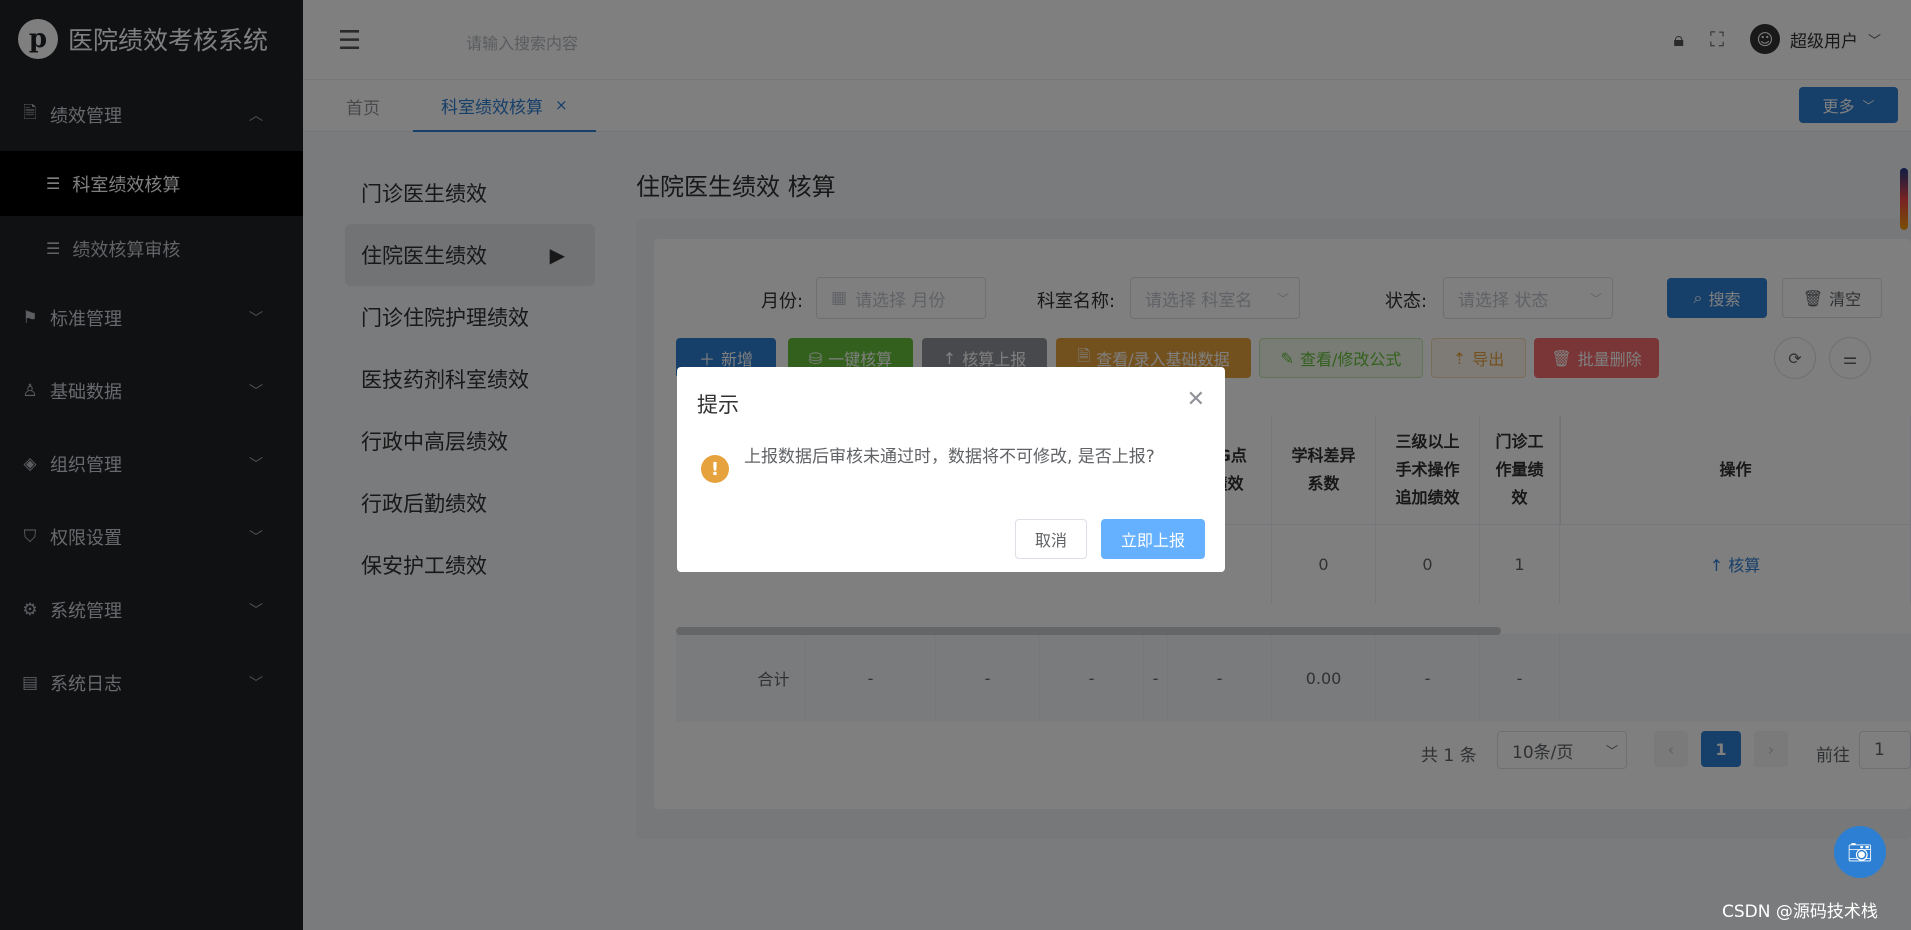  I want to click on camera-icon: 📷︎, so click(1860, 852).